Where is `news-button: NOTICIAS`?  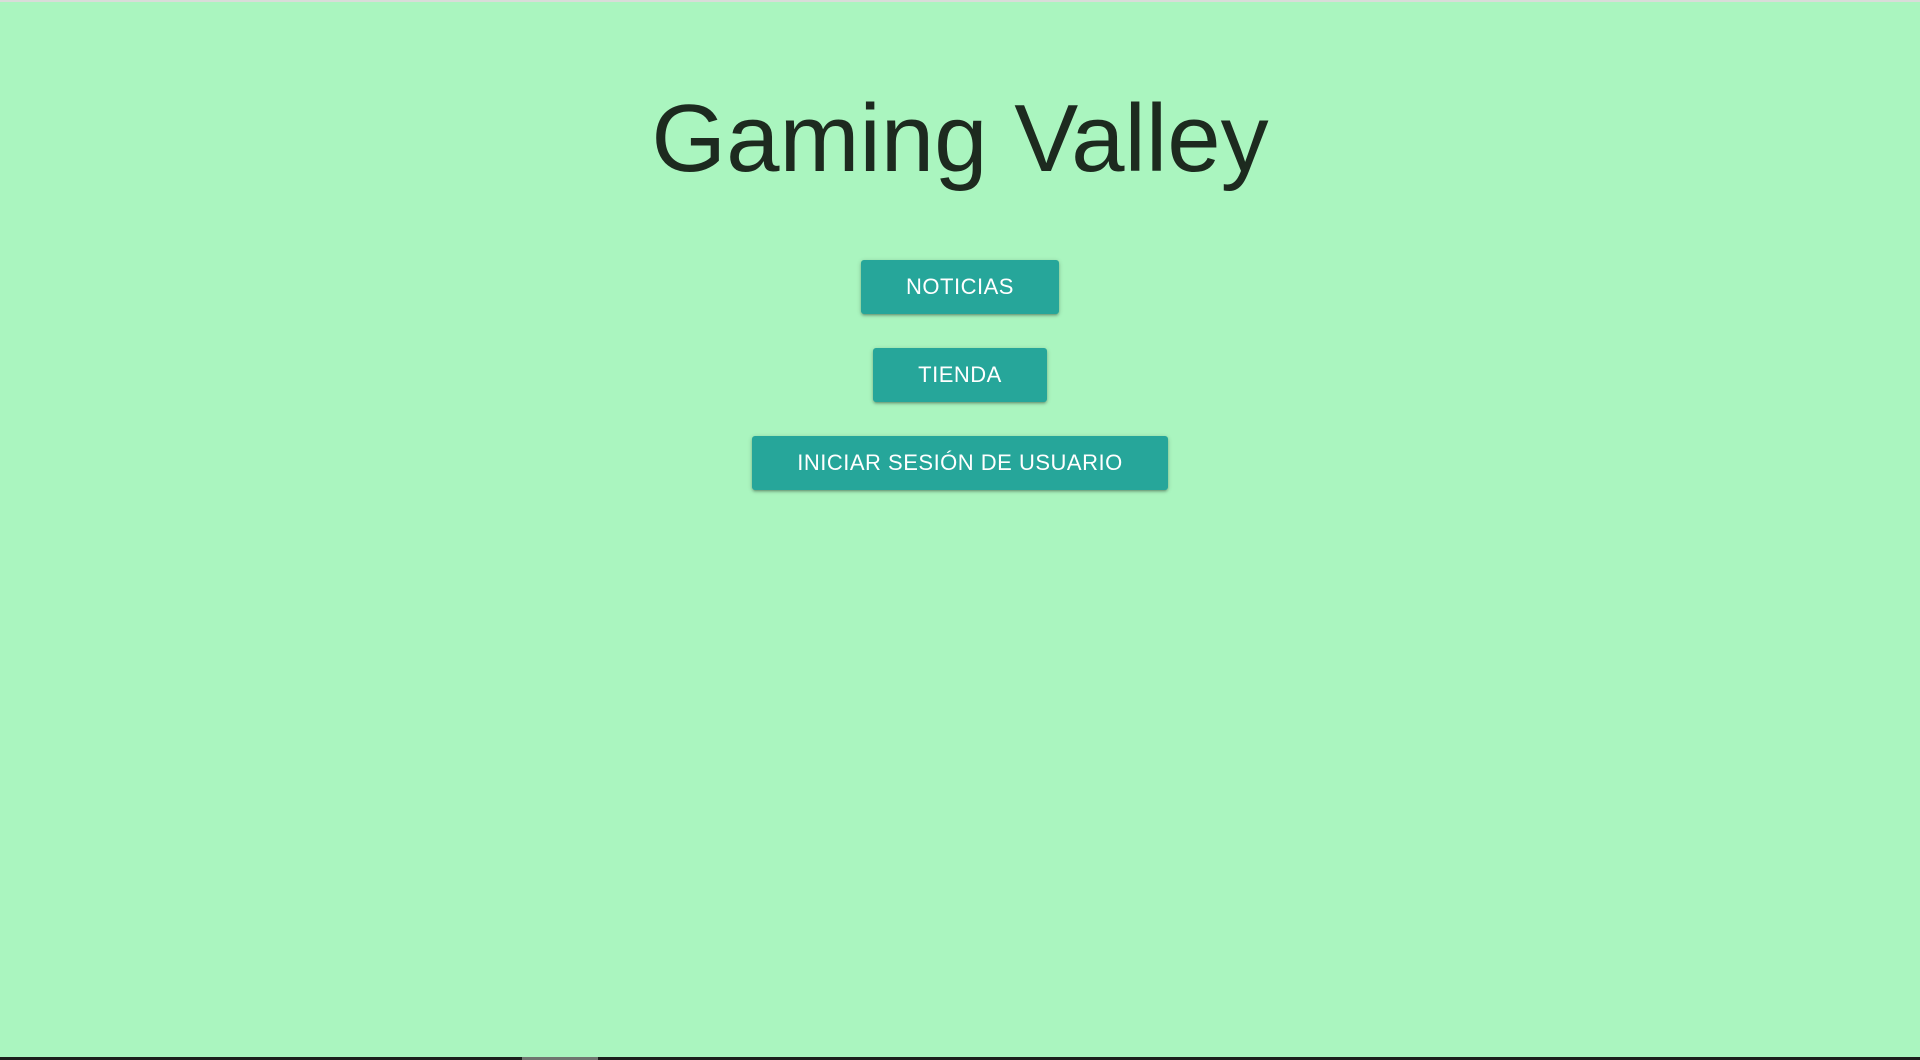
news-button: NOTICIAS is located at coordinates (960, 287).